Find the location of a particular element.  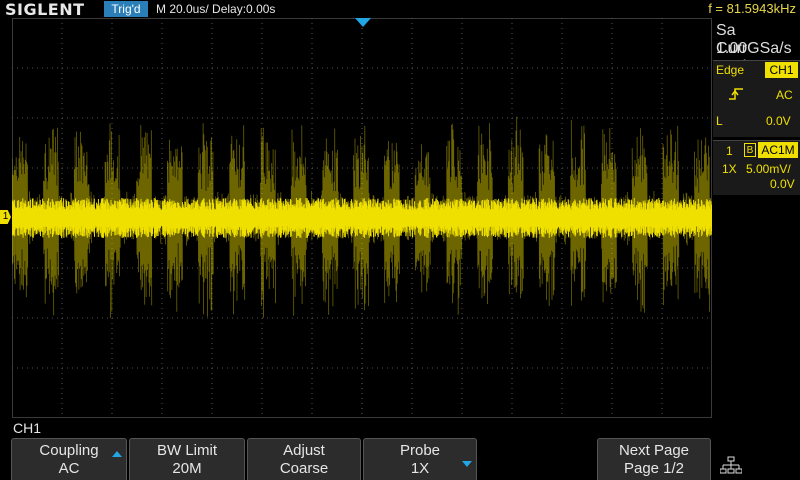

bw-limit-softkey: BW Limit 20M is located at coordinates (187, 459).